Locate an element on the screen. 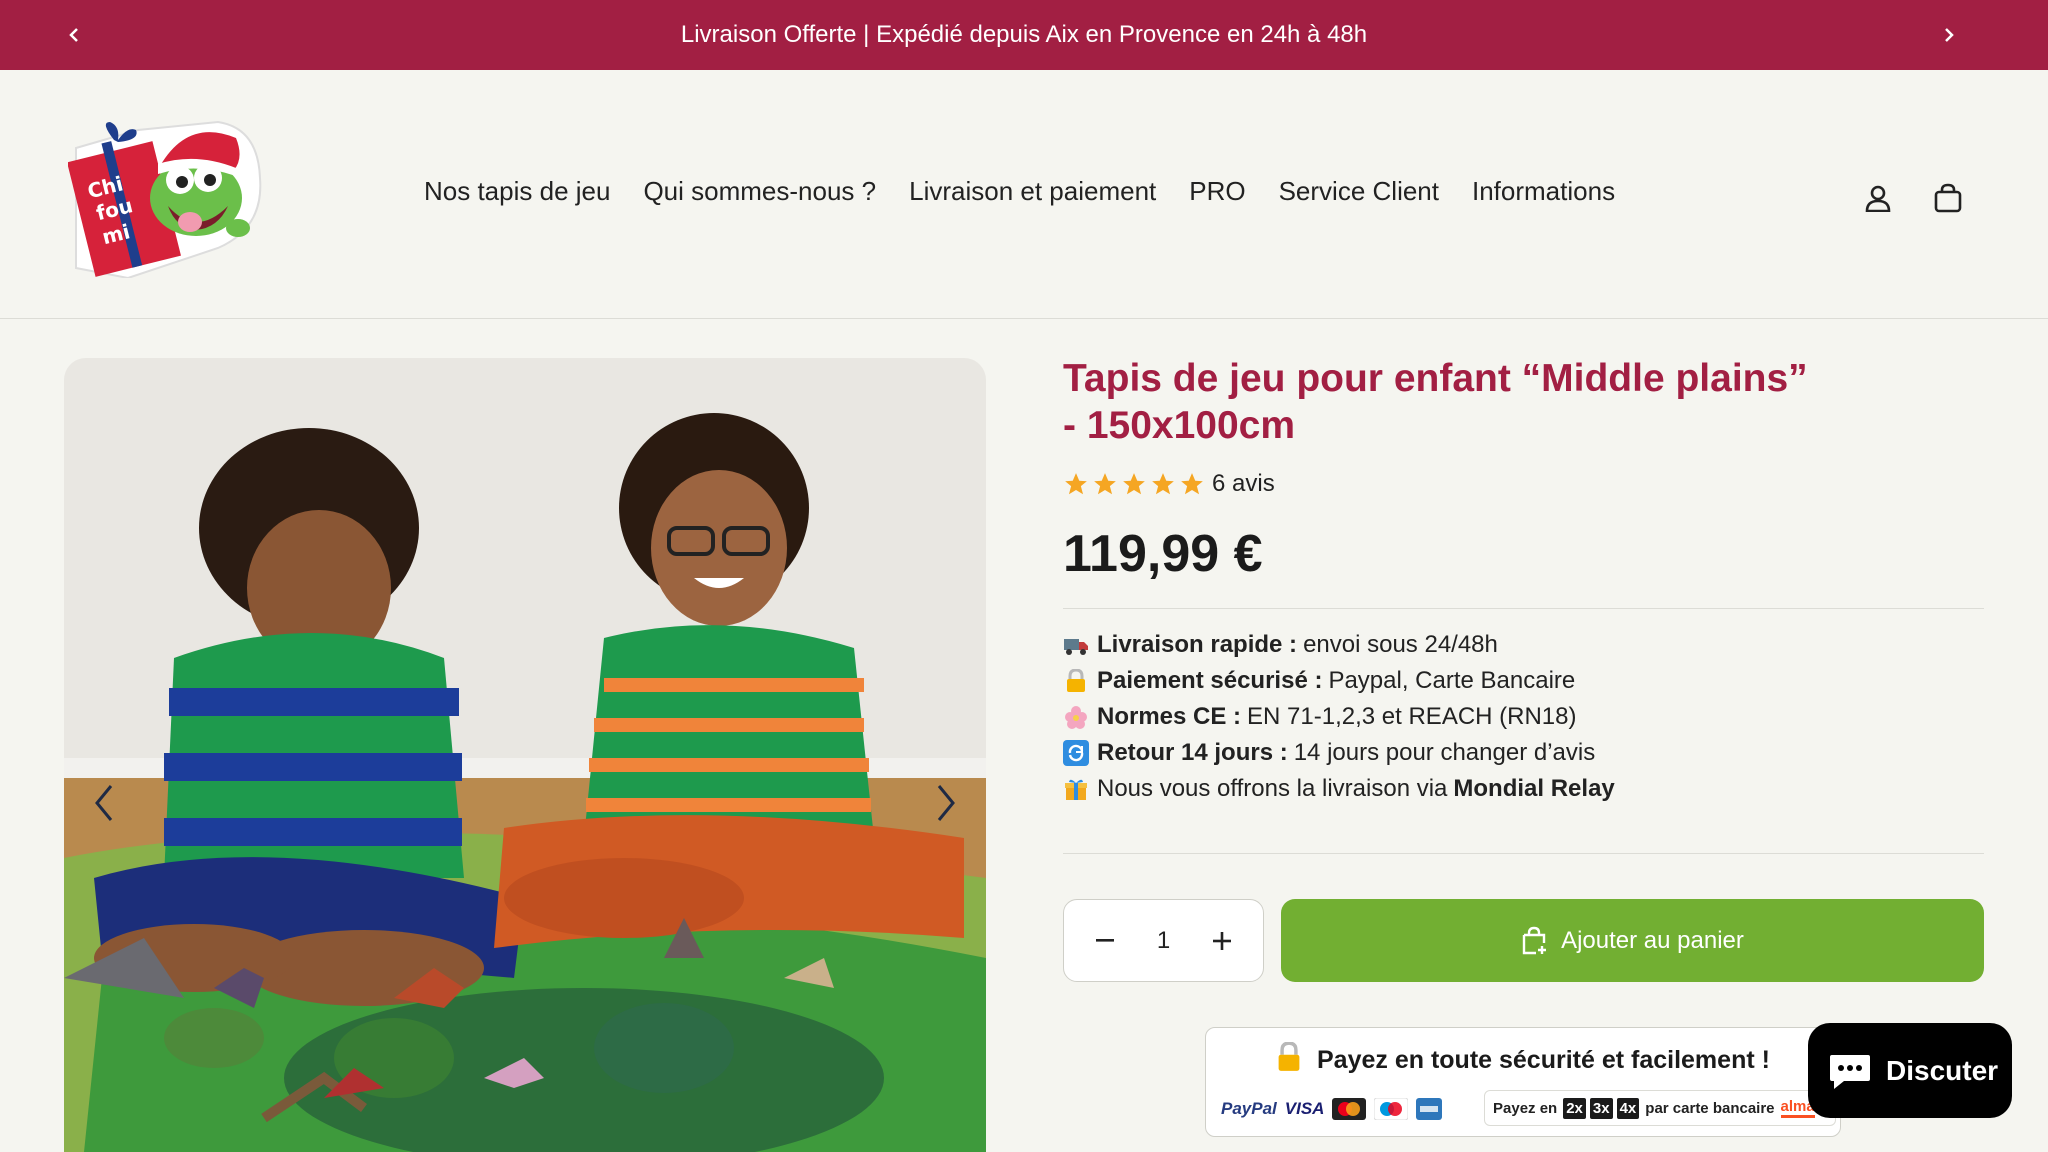  alma-prefix: Payez en is located at coordinates (1525, 1108).